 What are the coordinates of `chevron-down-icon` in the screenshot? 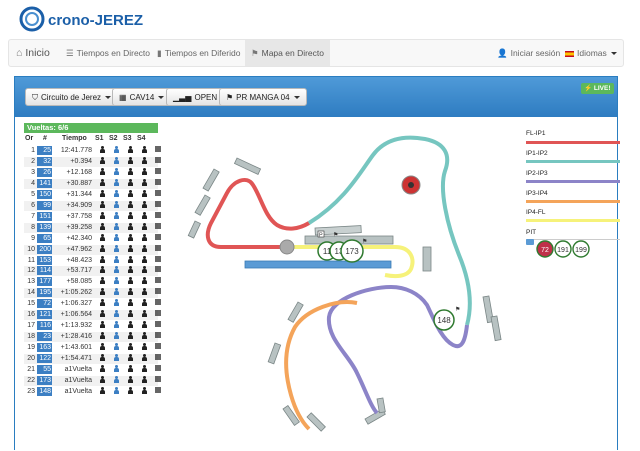 It's located at (613, 54).